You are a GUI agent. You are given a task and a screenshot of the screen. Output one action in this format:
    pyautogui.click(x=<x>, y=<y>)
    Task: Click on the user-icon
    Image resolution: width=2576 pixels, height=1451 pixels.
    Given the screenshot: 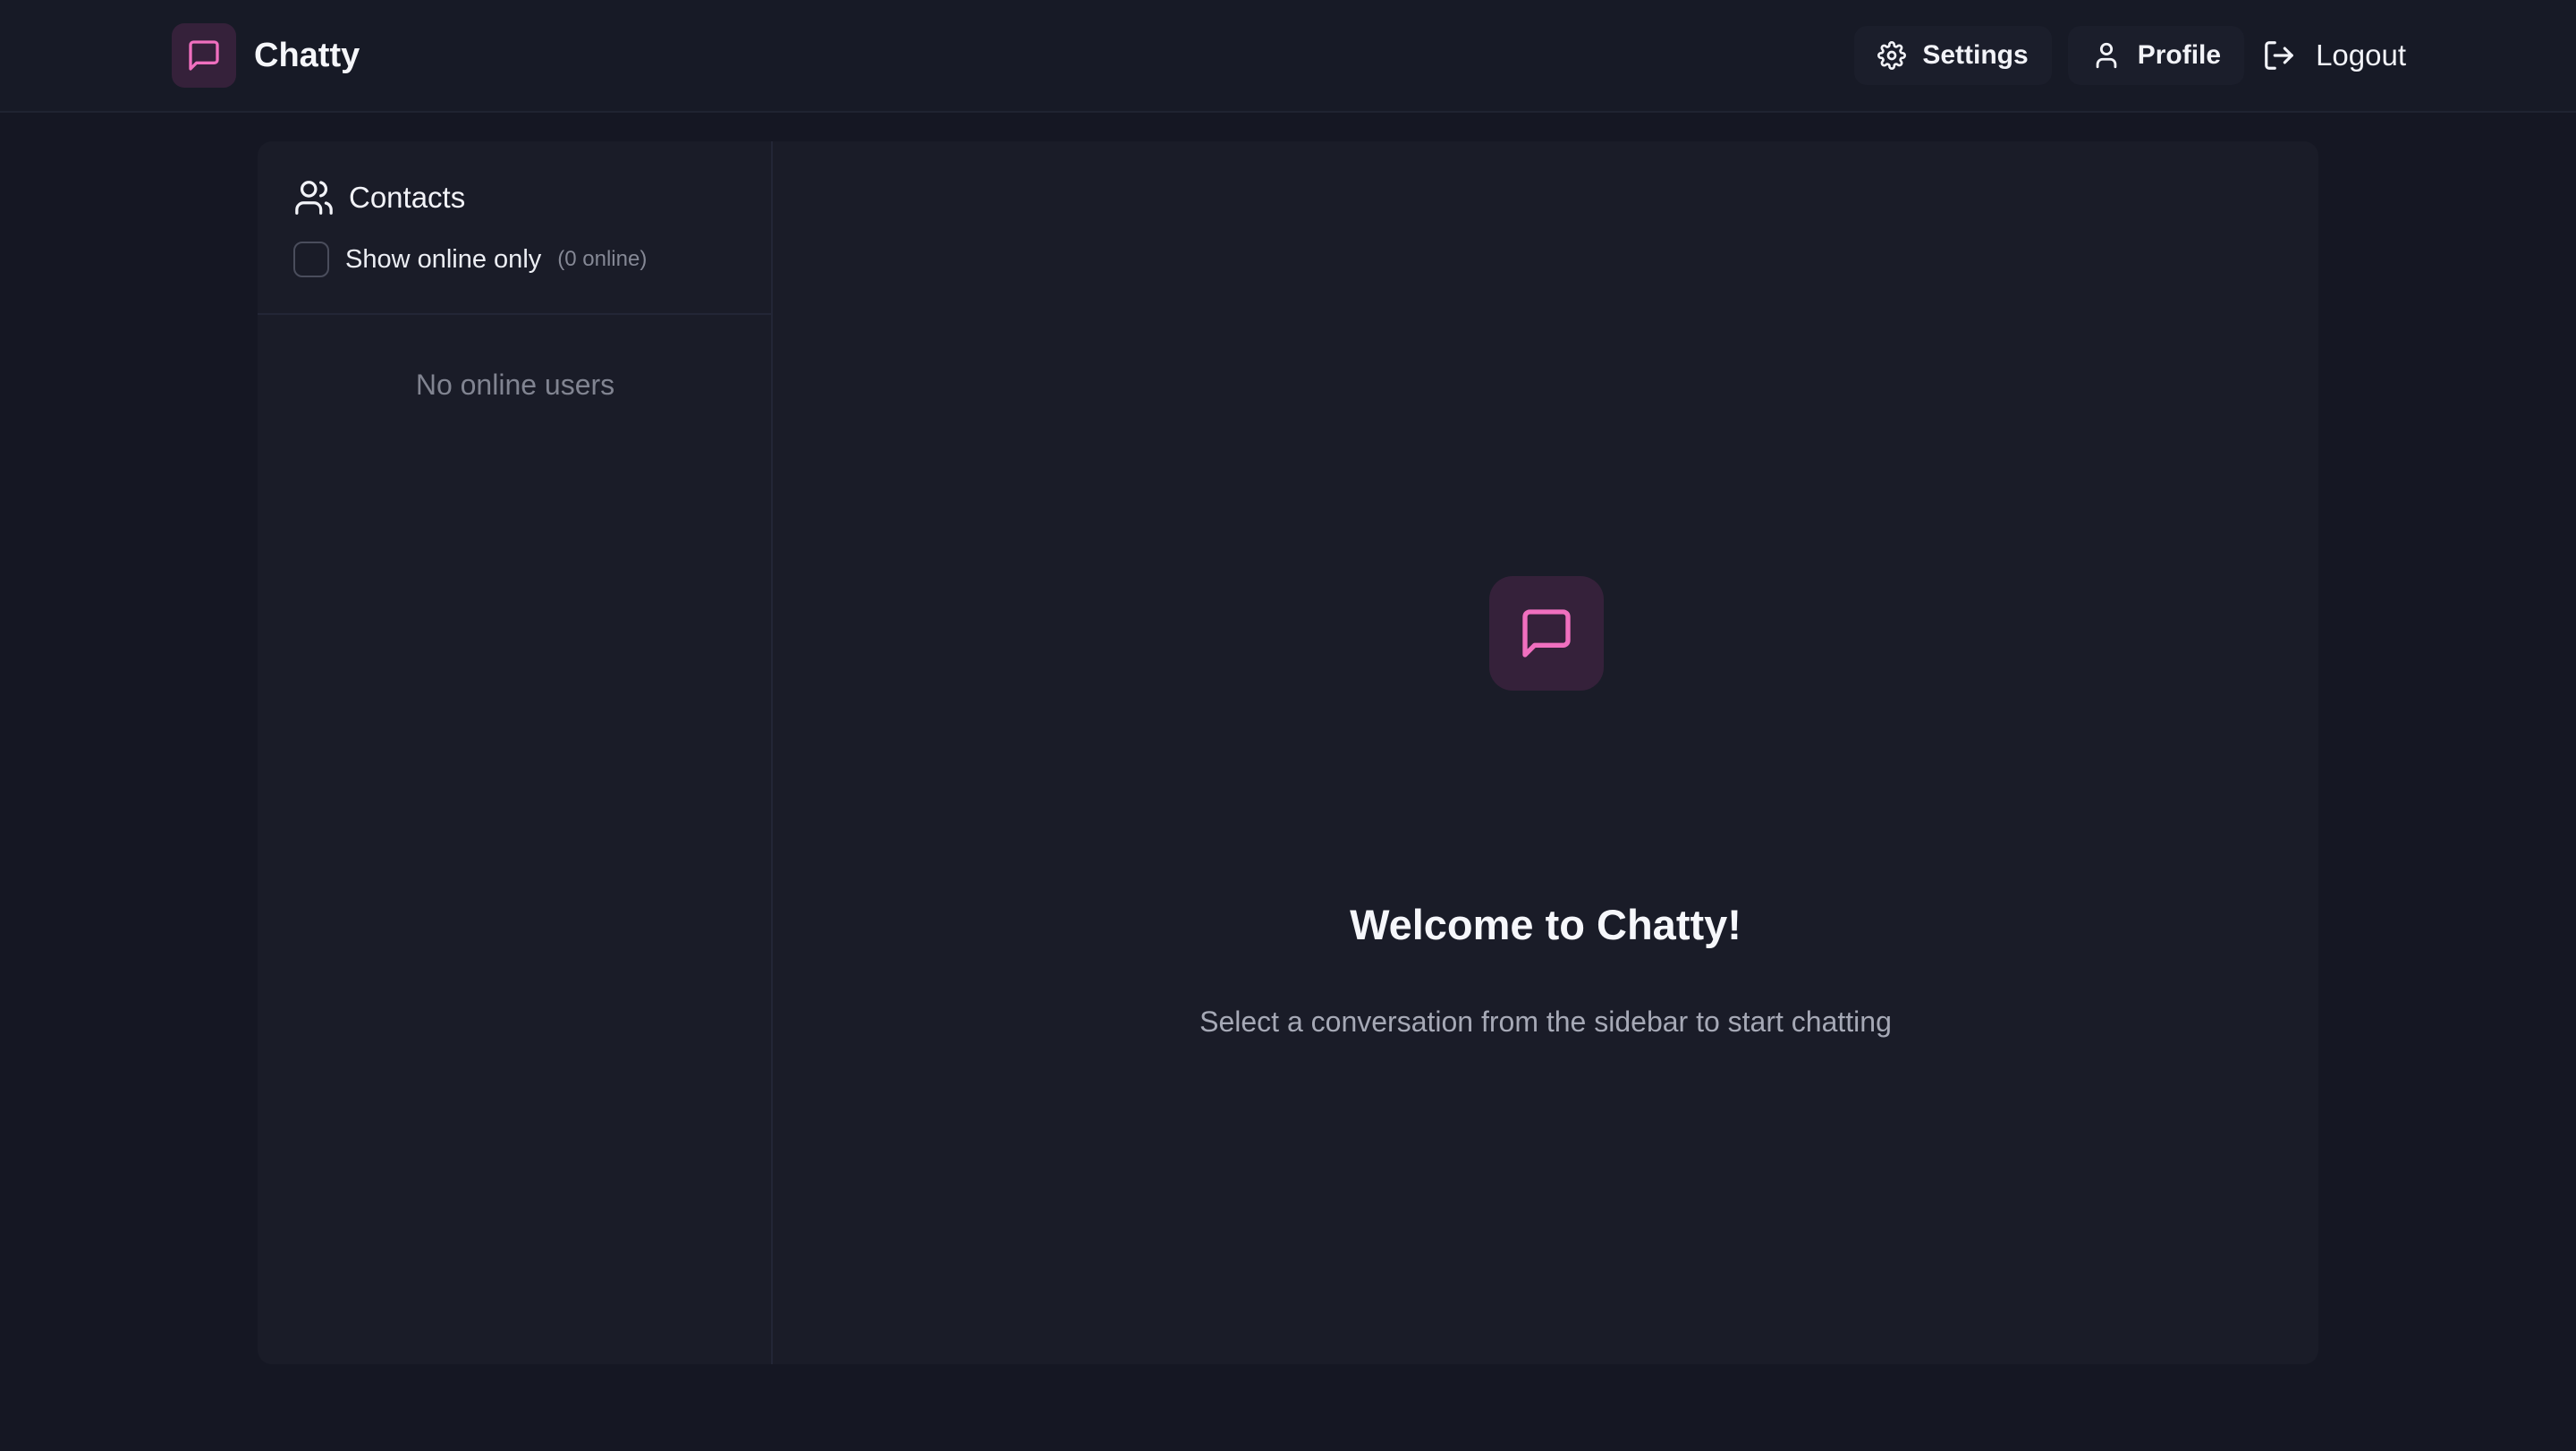 What is the action you would take?
    pyautogui.click(x=2106, y=55)
    